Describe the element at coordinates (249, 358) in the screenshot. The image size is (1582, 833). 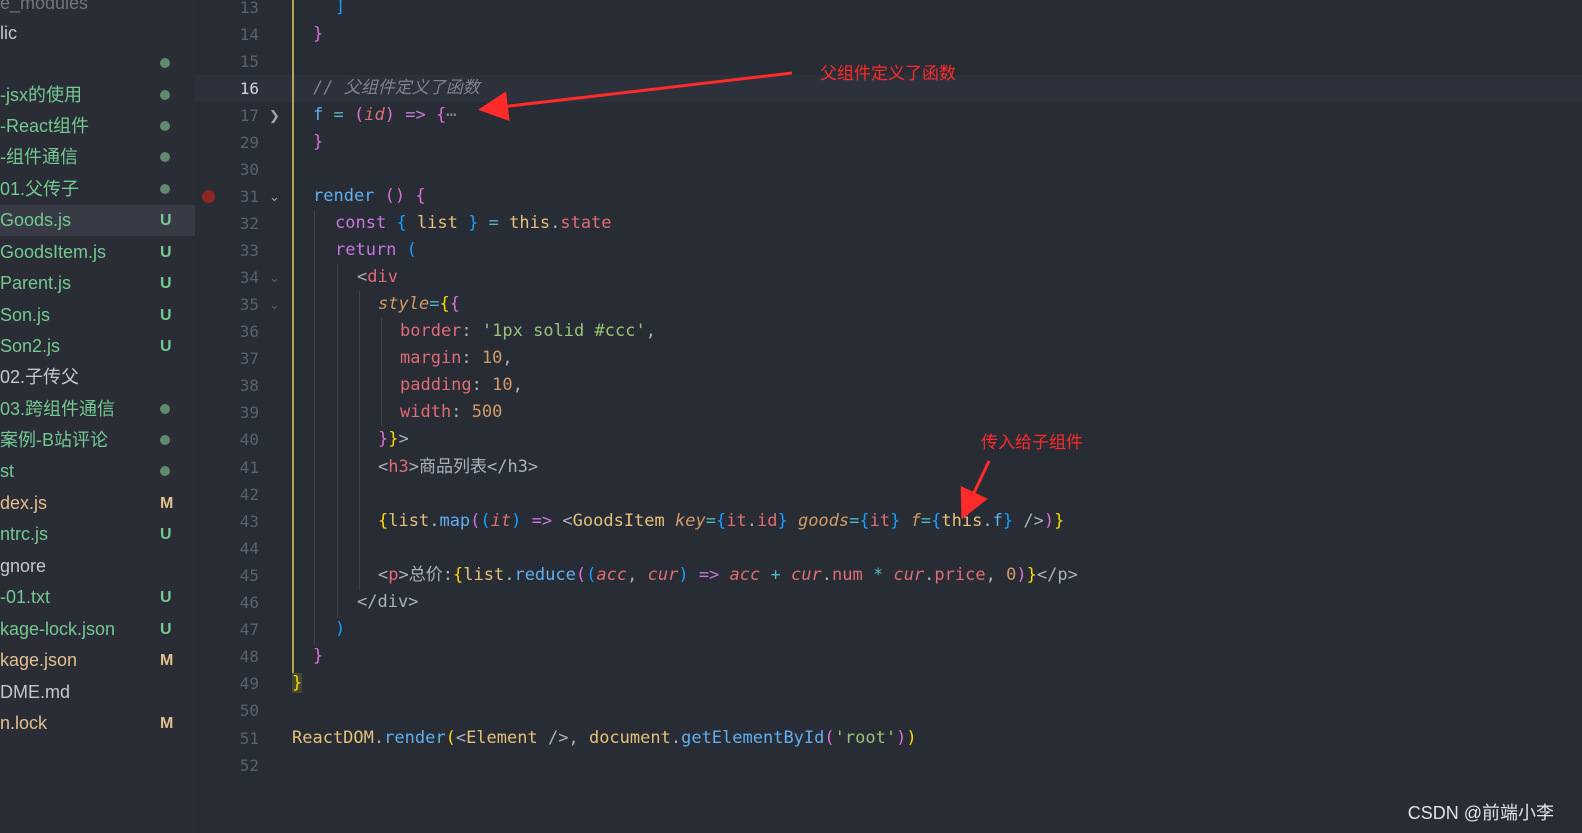
I see `line-number: 37` at that location.